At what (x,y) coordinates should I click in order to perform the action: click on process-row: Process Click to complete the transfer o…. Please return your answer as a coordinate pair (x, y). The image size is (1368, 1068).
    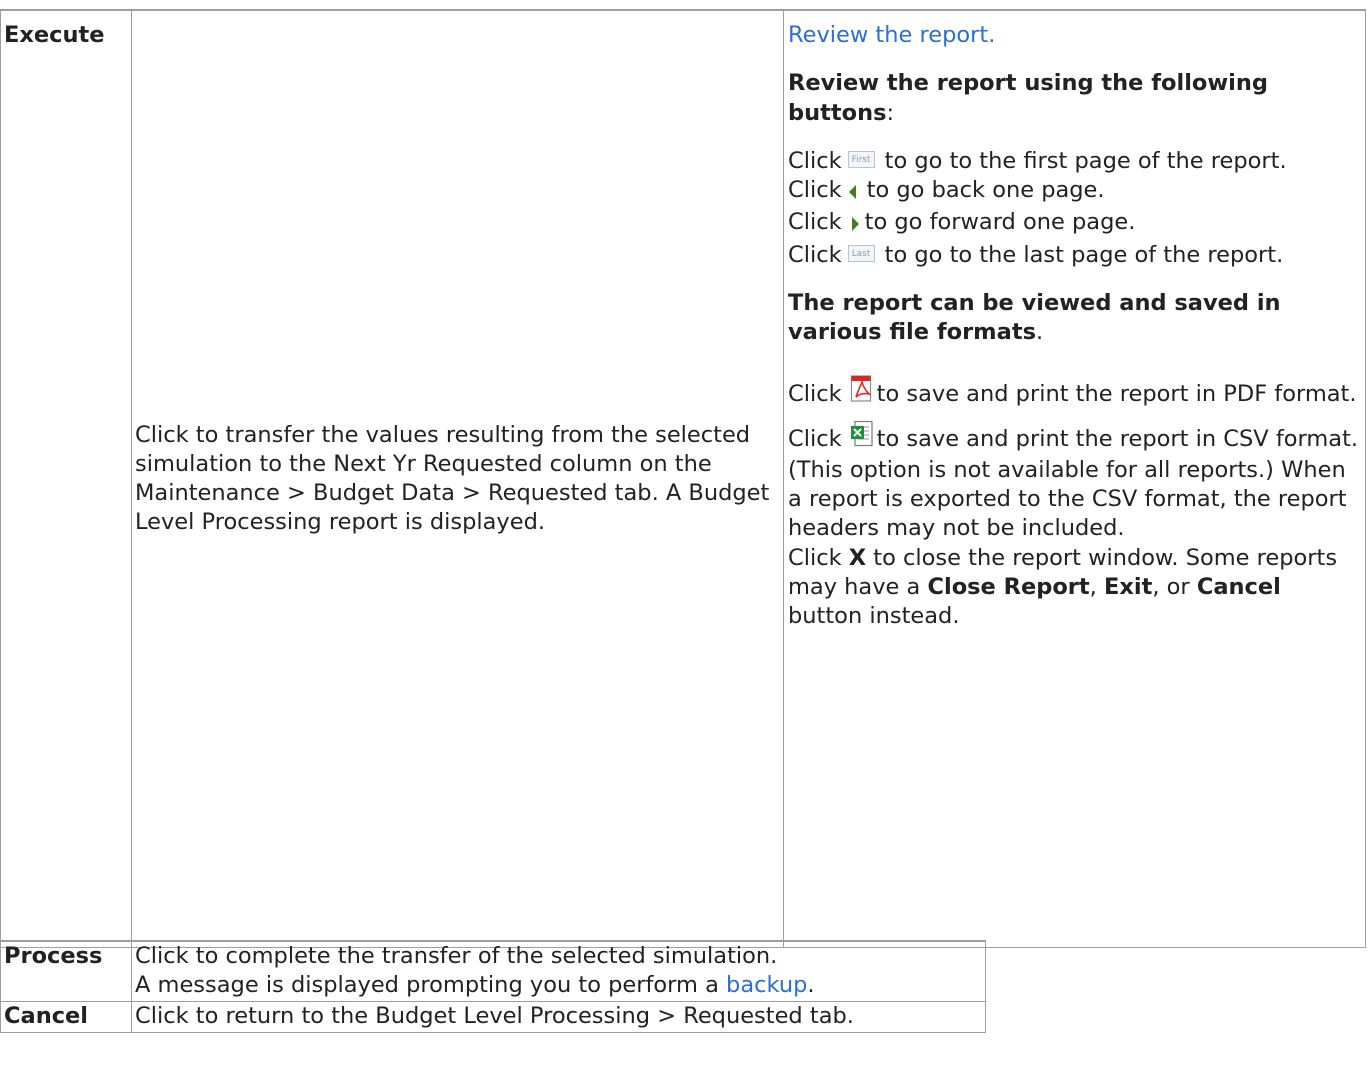
    Looking at the image, I should click on (493, 971).